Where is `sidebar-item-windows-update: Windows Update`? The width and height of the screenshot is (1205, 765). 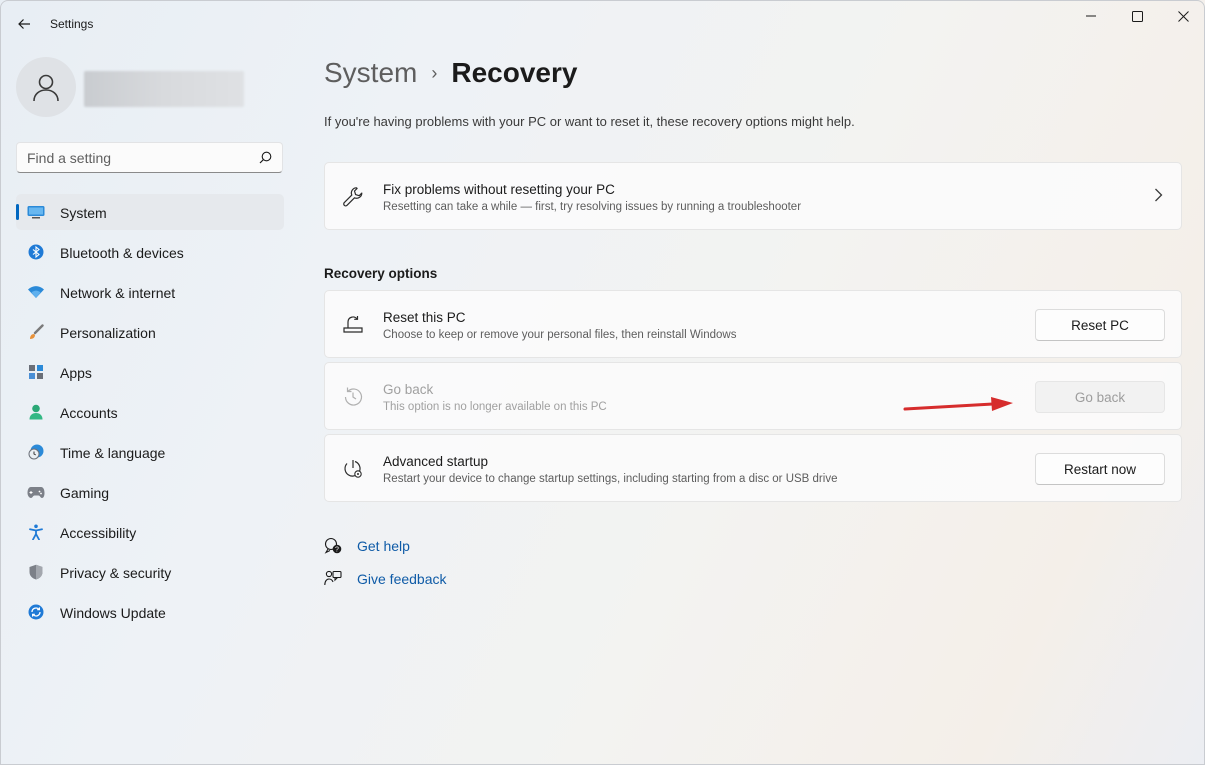 sidebar-item-windows-update: Windows Update is located at coordinates (150, 612).